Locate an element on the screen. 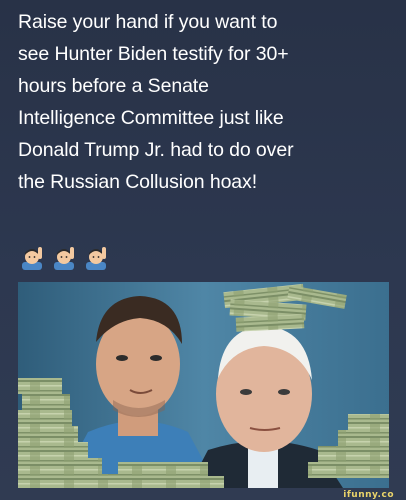 Image resolution: width=406 pixels, height=500 pixels. caption-line: Donald Trump Jr. had to do over is located at coordinates (156, 150).